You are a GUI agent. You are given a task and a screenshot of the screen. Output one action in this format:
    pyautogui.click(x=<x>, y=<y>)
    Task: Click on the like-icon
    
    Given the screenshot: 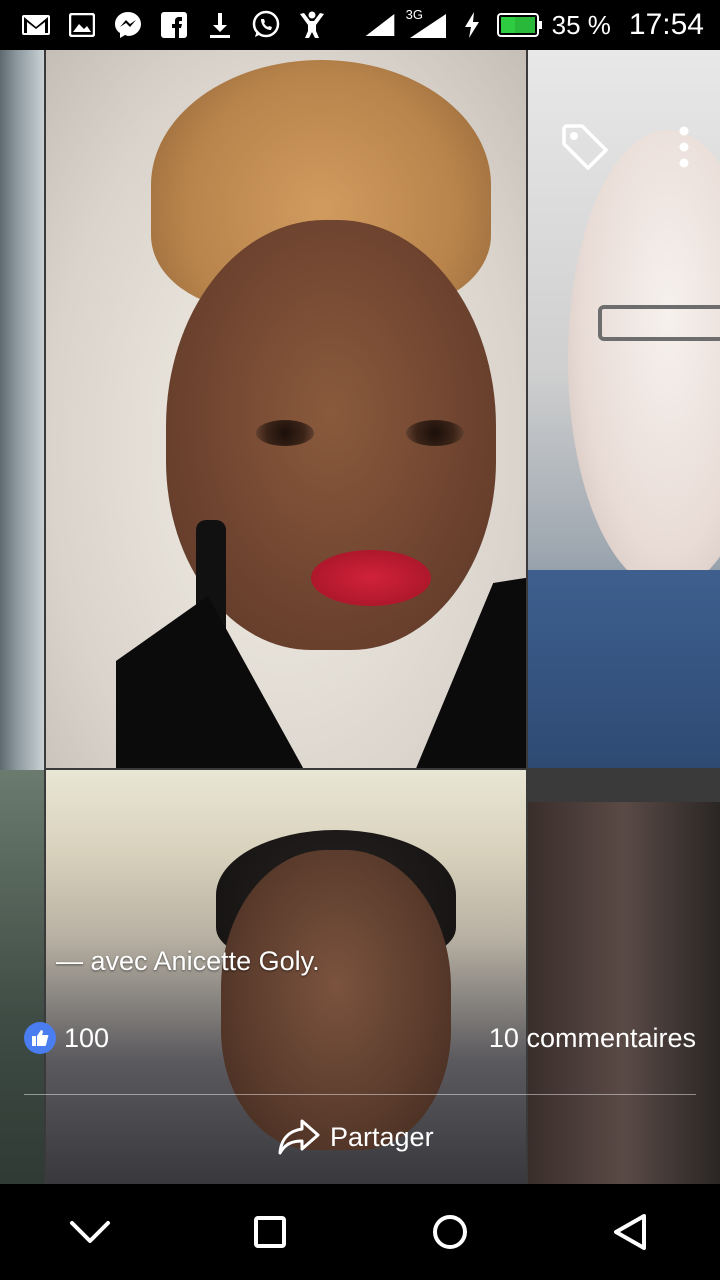 What is the action you would take?
    pyautogui.click(x=40, y=1038)
    